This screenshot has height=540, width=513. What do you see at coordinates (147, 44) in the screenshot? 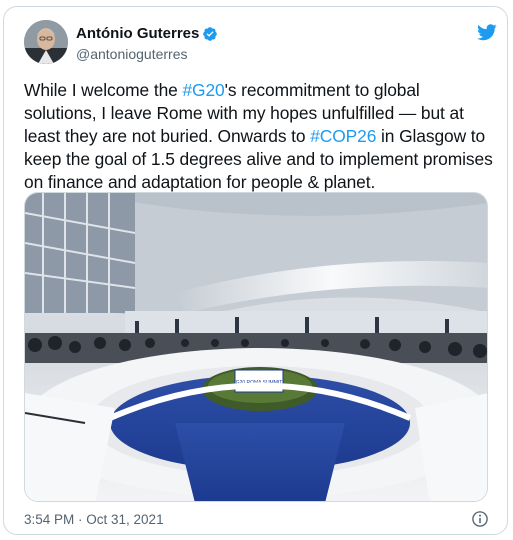
I see `author-name-block: António Guterres @antonioguterres` at bounding box center [147, 44].